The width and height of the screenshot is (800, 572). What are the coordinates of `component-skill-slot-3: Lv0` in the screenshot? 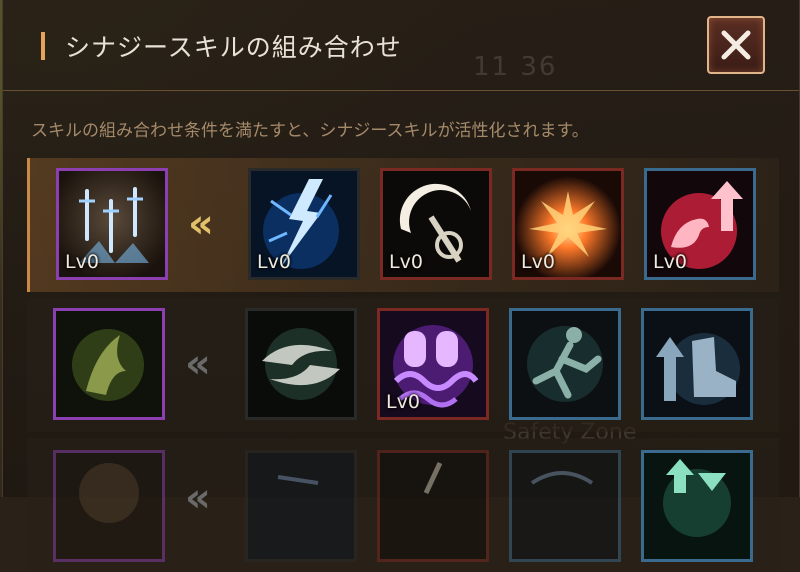 It's located at (568, 224).